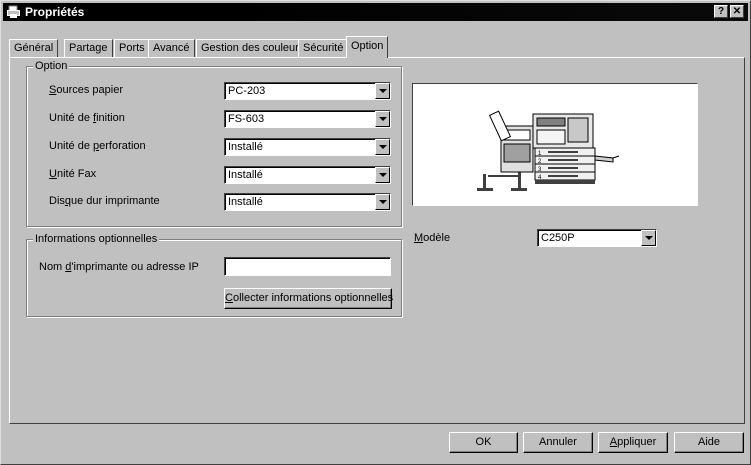  What do you see at coordinates (245, 147) in the screenshot?
I see `punch-unit-value: Installé` at bounding box center [245, 147].